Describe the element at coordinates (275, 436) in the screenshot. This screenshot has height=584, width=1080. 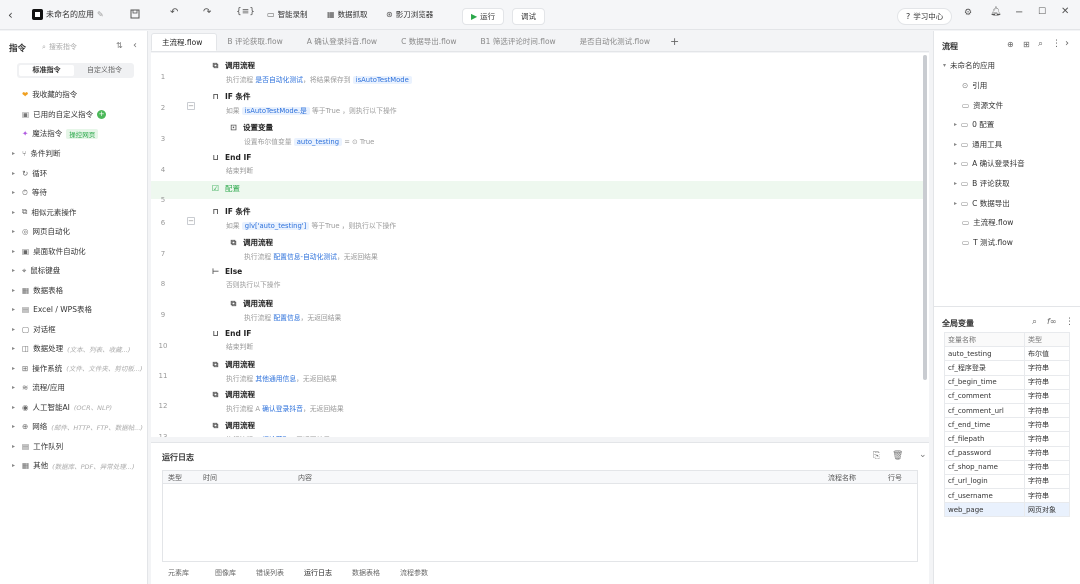
I see `desc-link: 评论获取` at that location.